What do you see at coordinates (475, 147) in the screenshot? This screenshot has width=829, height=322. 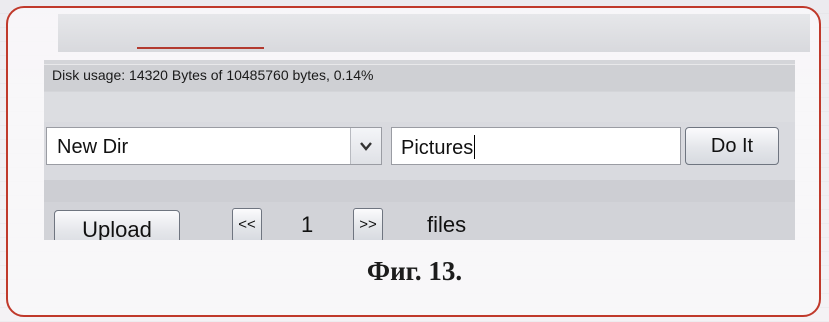 I see `text-caret` at bounding box center [475, 147].